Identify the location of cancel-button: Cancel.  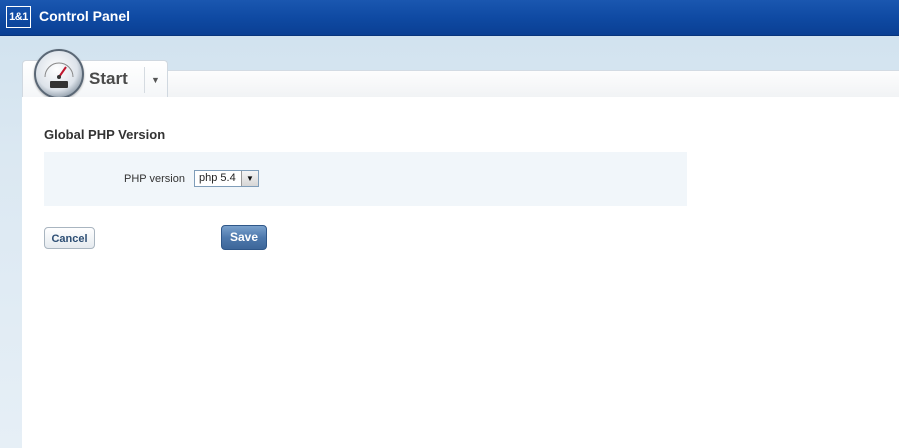
(69, 238).